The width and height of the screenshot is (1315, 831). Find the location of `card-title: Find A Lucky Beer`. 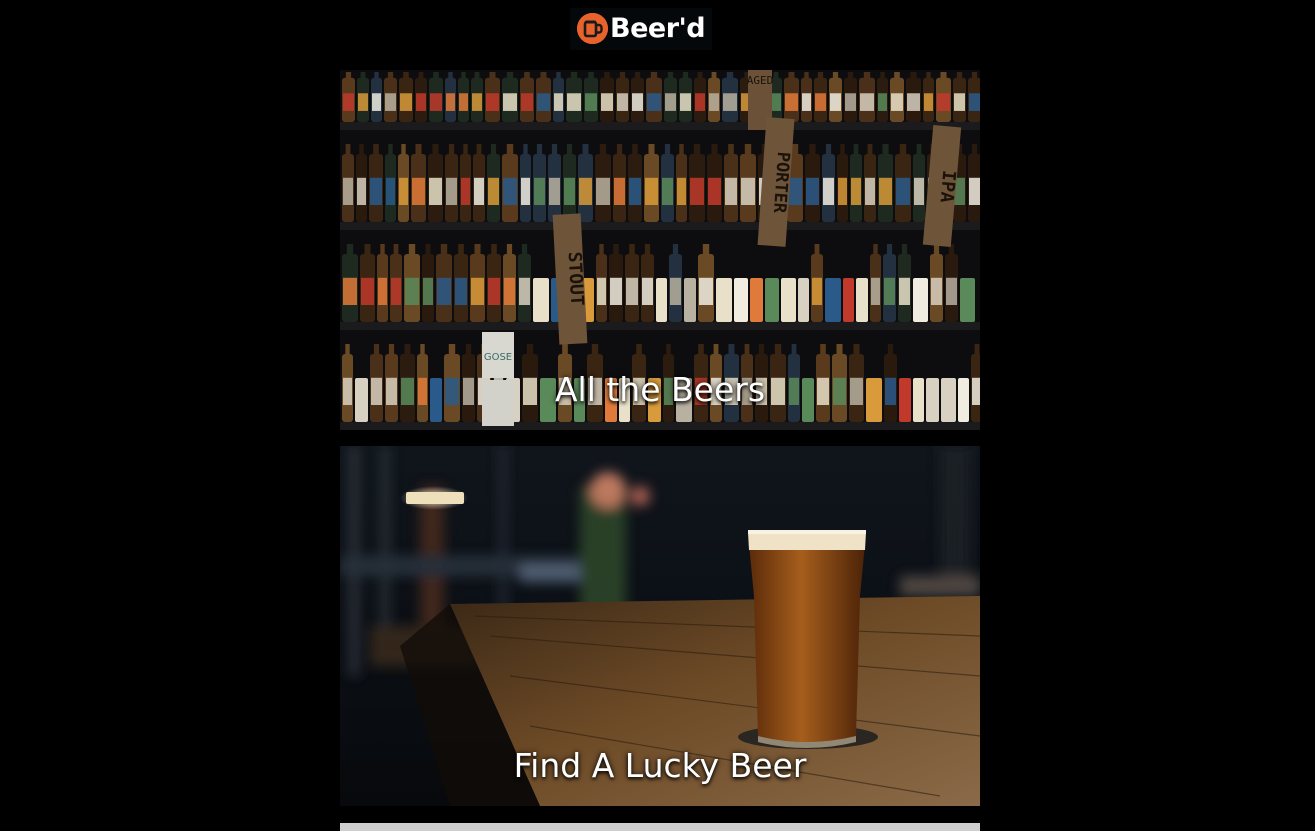

card-title: Find A Lucky Beer is located at coordinates (660, 765).